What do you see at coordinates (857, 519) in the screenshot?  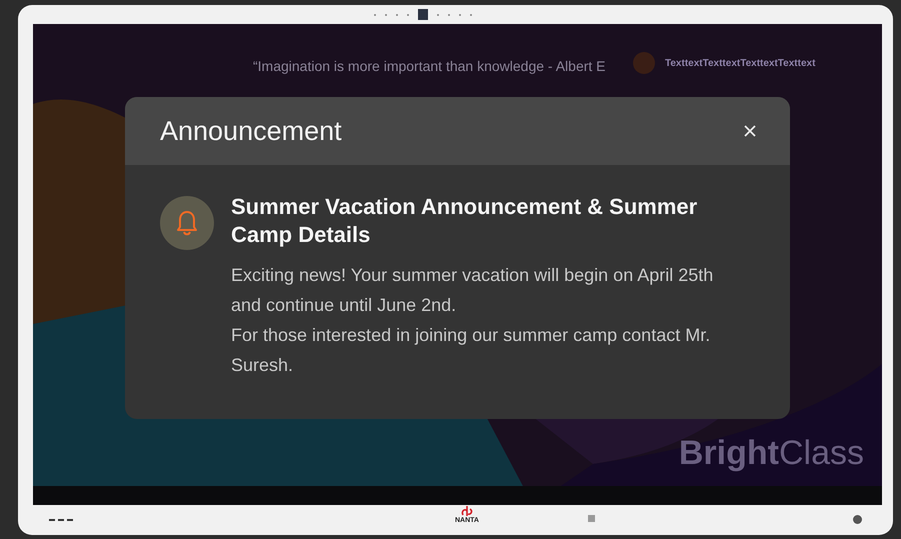 I see `power-button-icon` at bounding box center [857, 519].